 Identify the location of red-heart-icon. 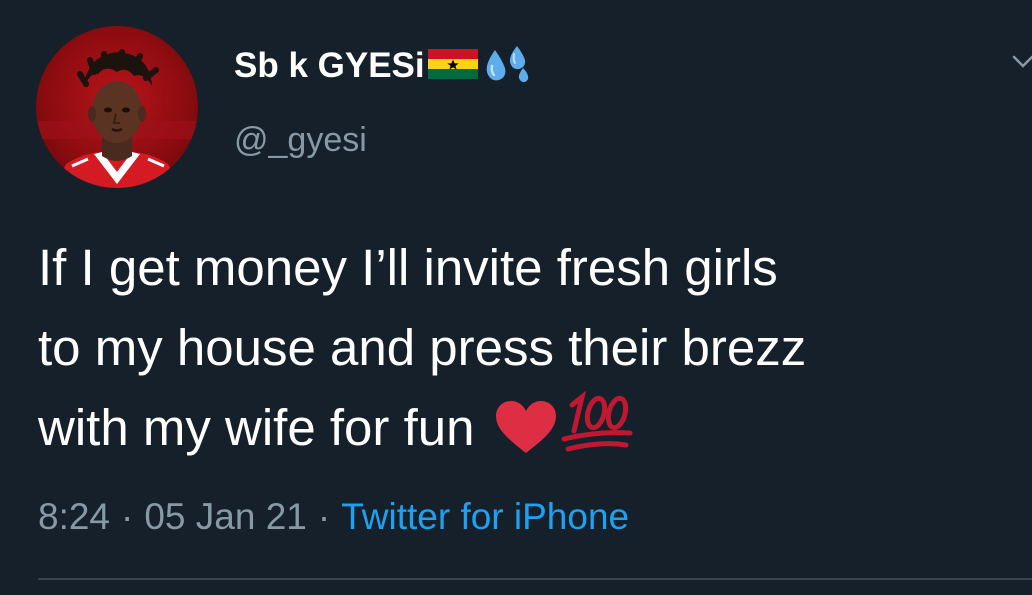
(526, 438).